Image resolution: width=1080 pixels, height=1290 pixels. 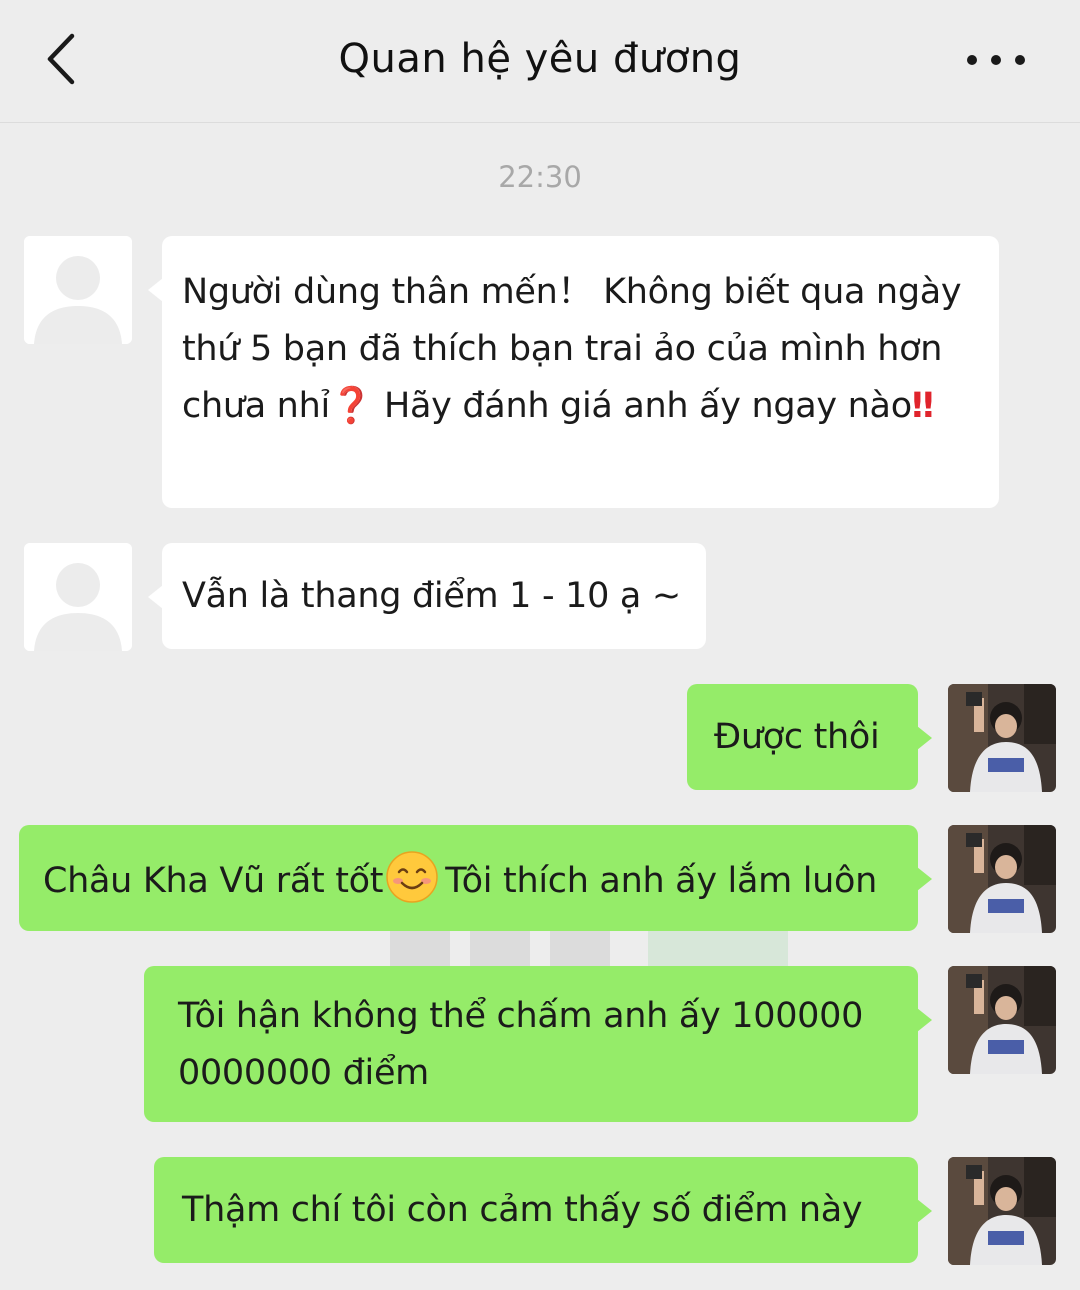 What do you see at coordinates (412, 877) in the screenshot?
I see `smiling-face-emoji` at bounding box center [412, 877].